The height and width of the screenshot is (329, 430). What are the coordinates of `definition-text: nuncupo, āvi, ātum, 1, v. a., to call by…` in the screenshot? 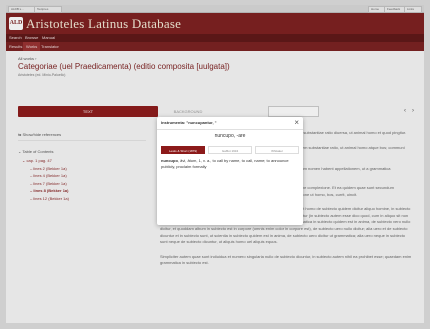 It's located at (230, 163).